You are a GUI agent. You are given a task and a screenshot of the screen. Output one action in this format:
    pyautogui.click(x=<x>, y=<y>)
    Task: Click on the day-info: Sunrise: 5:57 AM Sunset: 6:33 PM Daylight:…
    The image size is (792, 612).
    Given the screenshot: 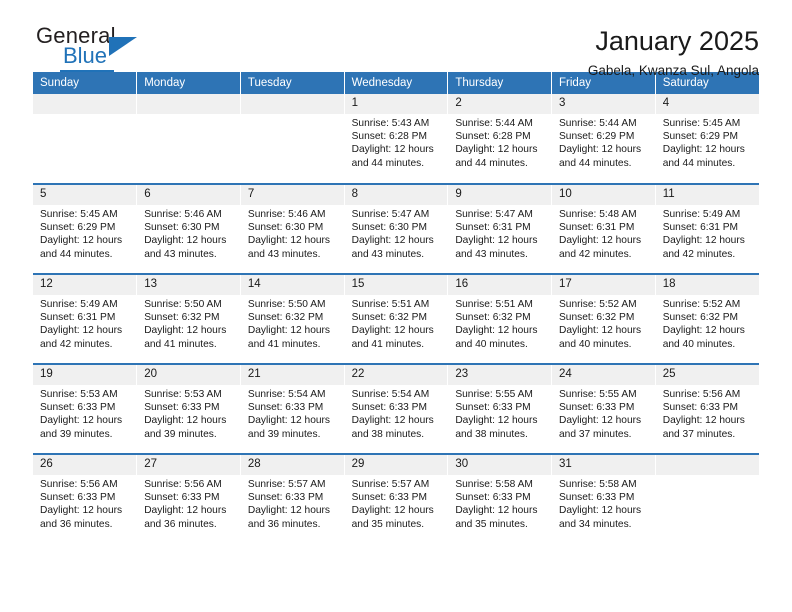 What is the action you would take?
    pyautogui.click(x=396, y=503)
    